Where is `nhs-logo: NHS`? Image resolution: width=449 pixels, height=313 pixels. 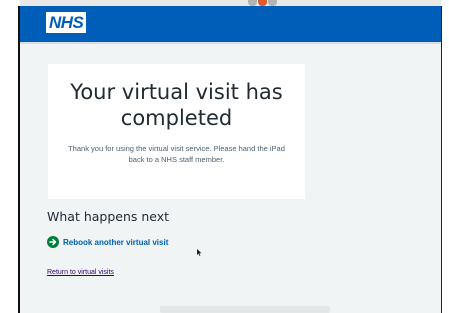 nhs-logo: NHS is located at coordinates (66, 22).